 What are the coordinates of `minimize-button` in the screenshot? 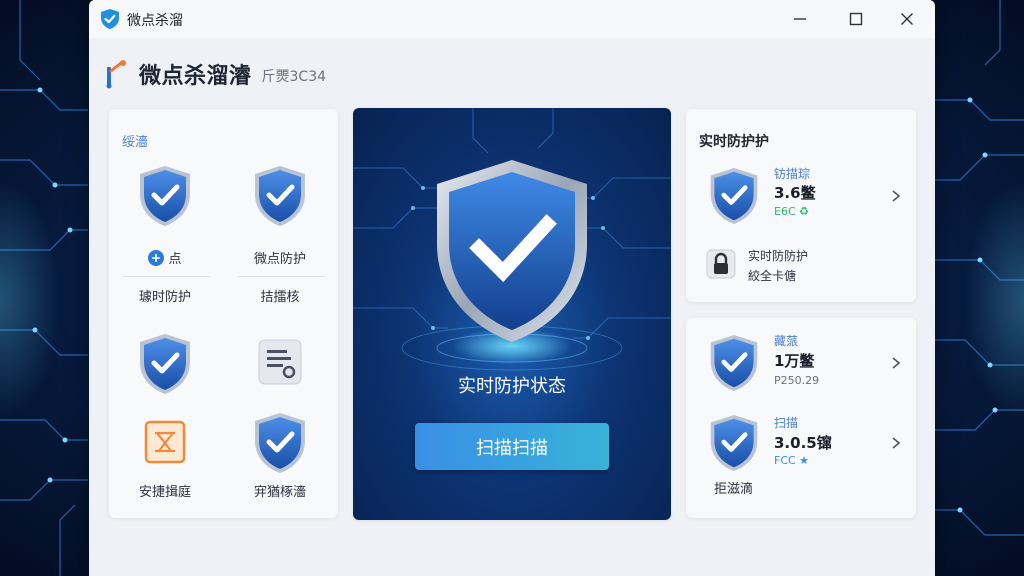 It's located at (800, 19).